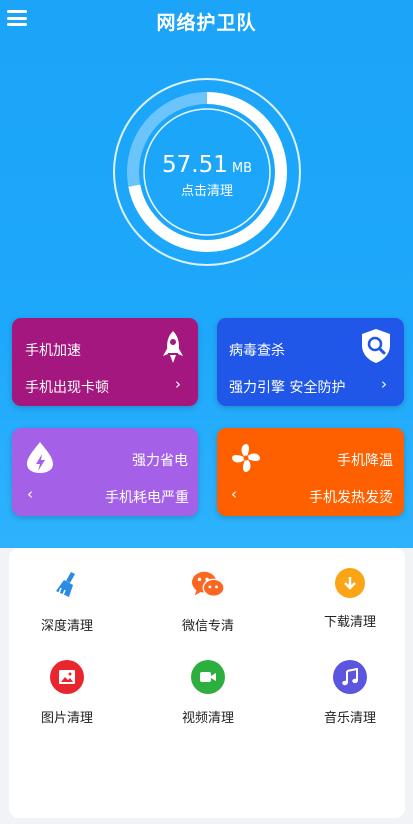 This screenshot has width=413, height=824. I want to click on tool-label: 视频清理, so click(207, 718).